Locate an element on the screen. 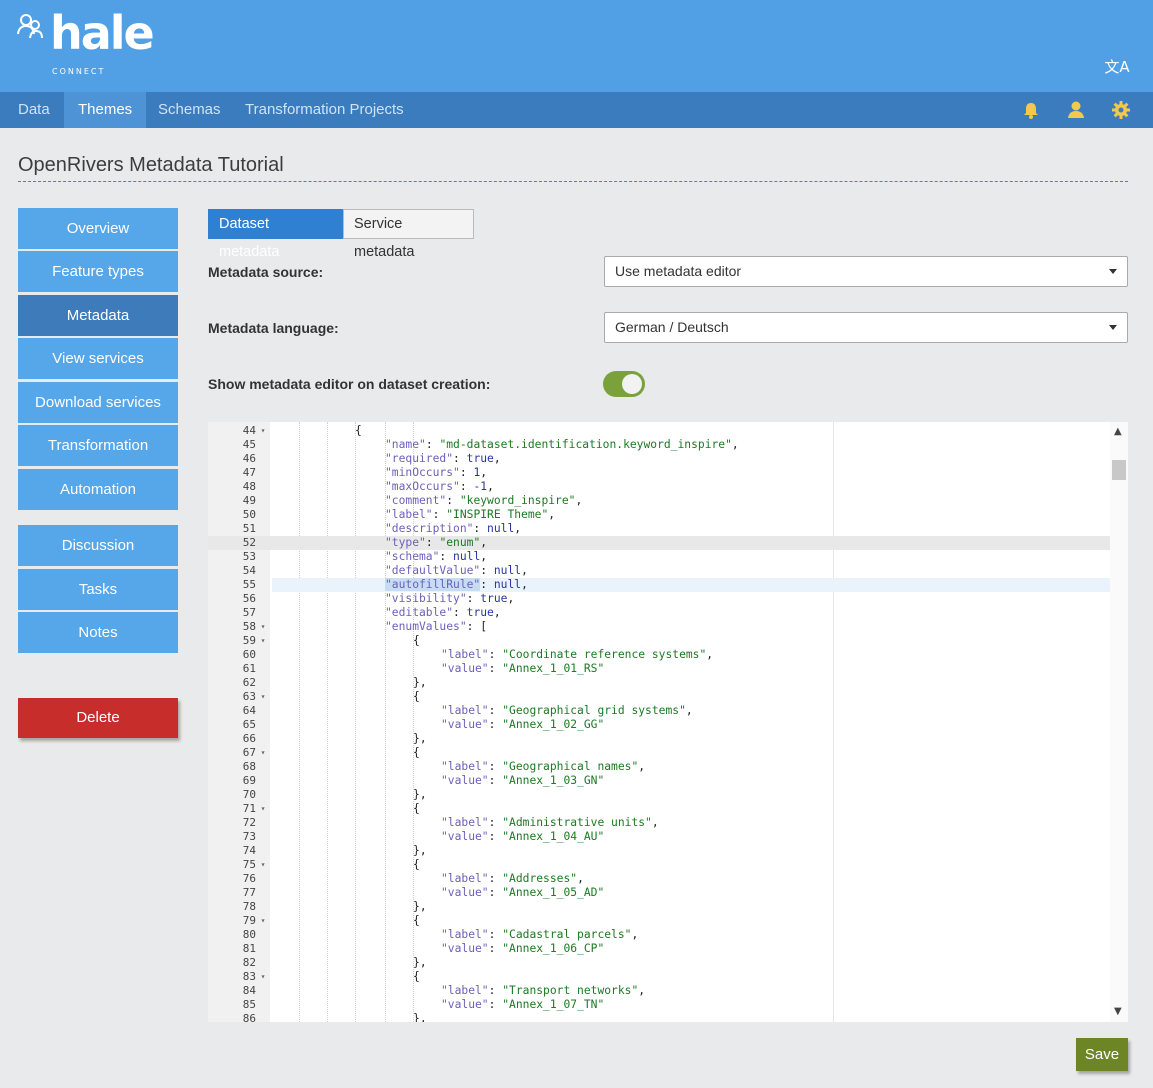  scroll-up-icon: ▲ is located at coordinates (1118, 431).